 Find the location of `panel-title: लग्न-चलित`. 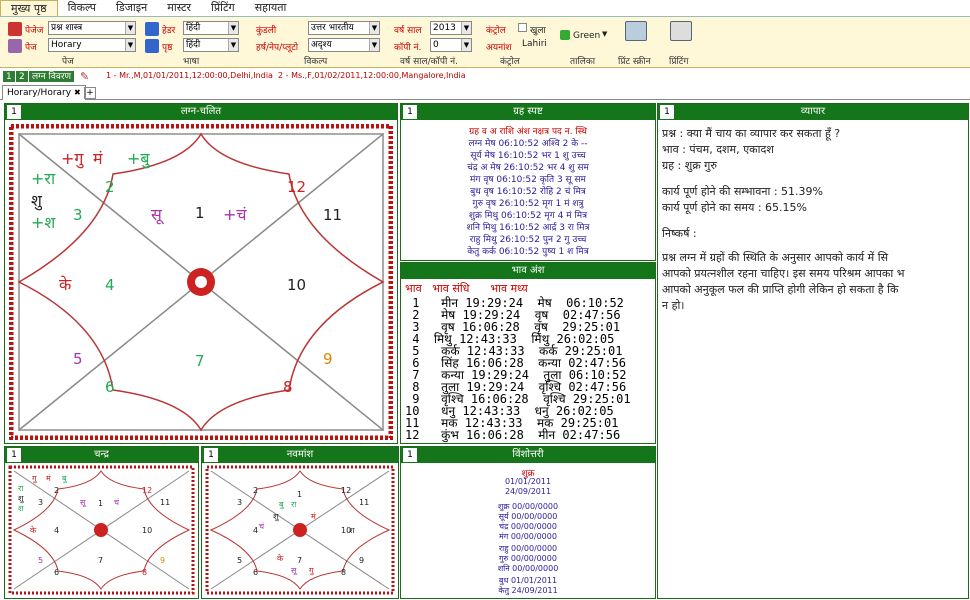

panel-title: लग्न-चलित is located at coordinates (201, 111).